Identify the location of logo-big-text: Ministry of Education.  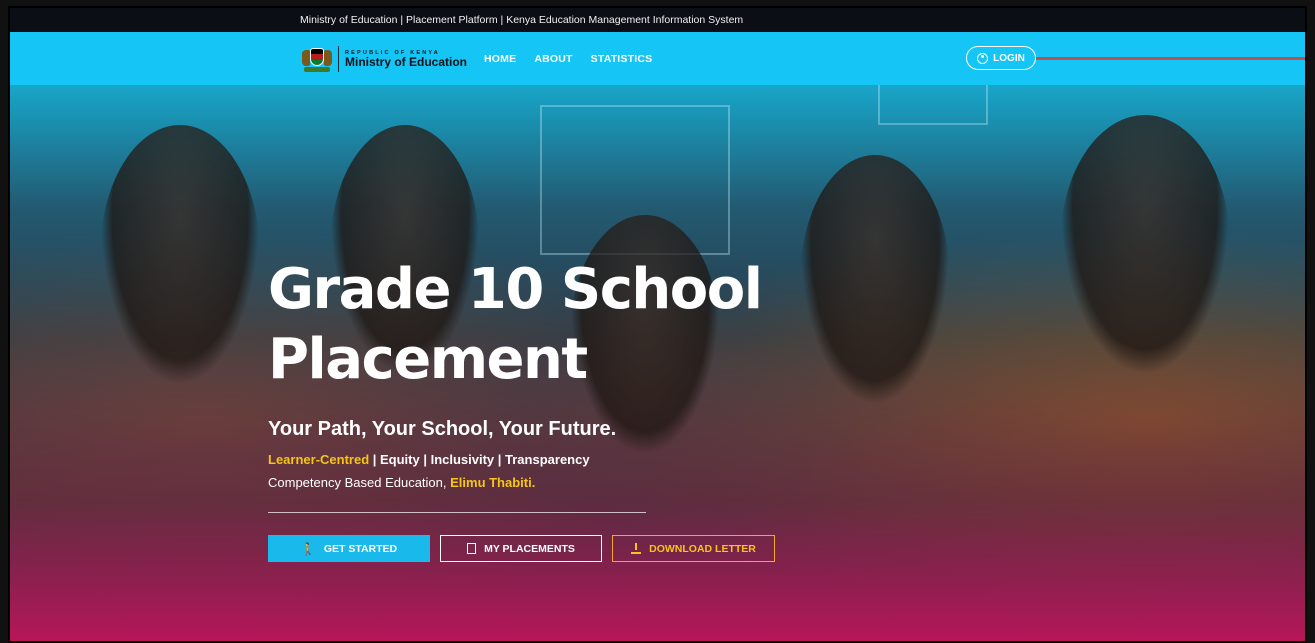
(406, 61).